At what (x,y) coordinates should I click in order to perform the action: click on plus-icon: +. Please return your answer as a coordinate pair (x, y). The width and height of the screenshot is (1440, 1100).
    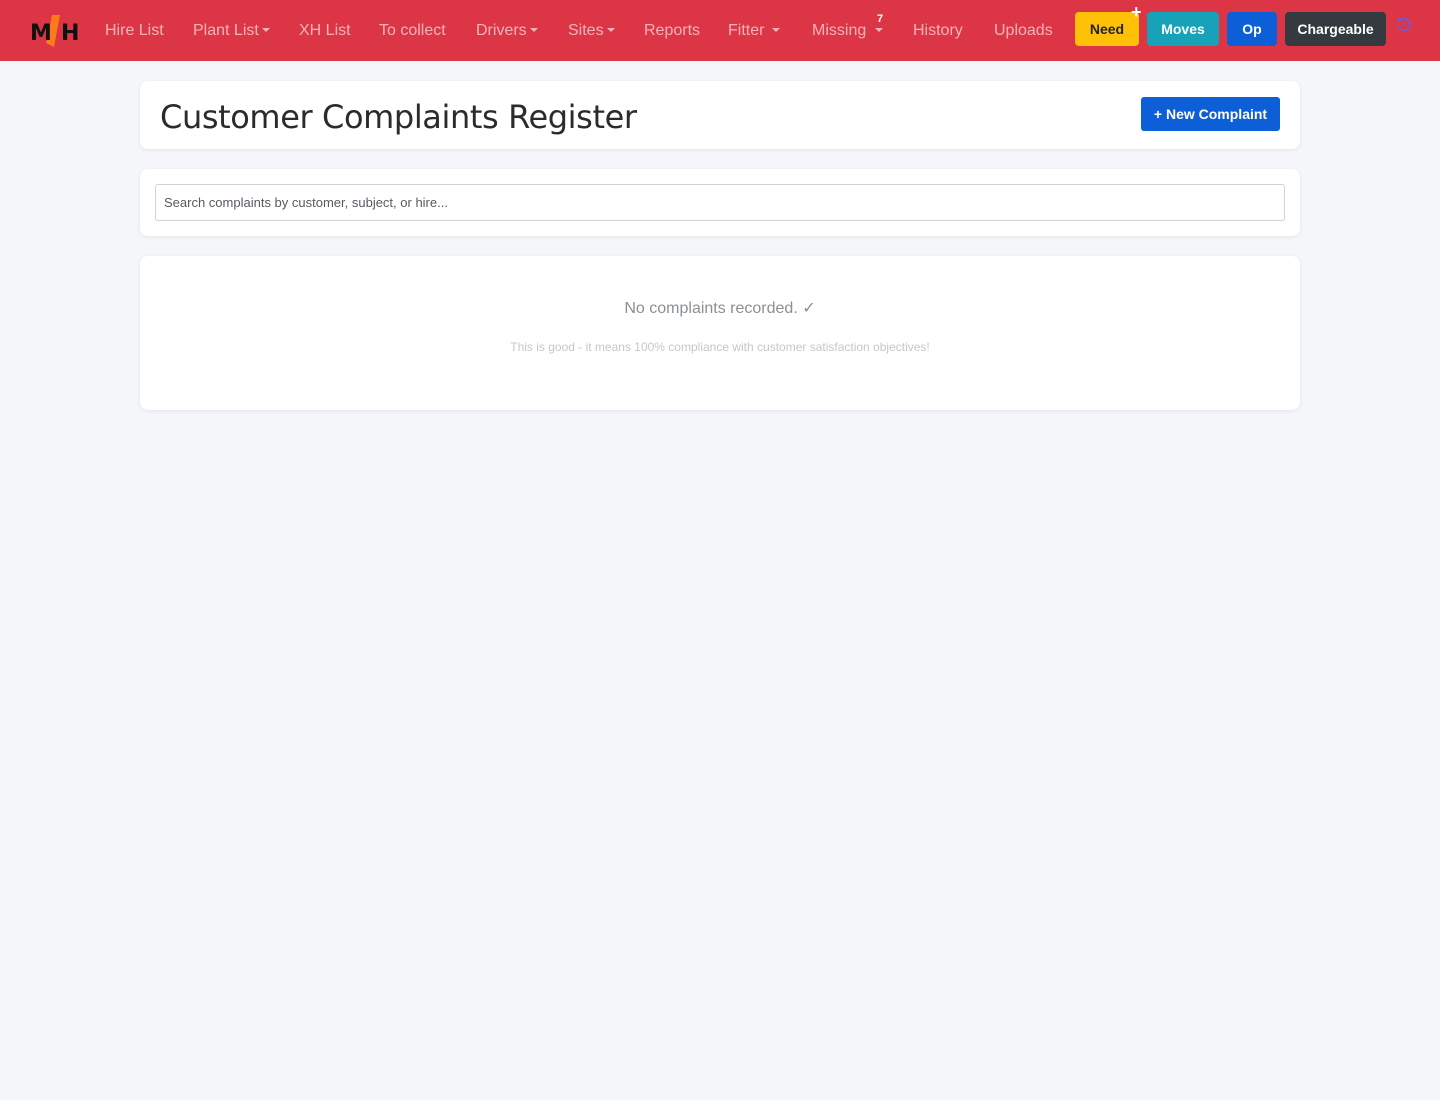
    Looking at the image, I should click on (1136, 12).